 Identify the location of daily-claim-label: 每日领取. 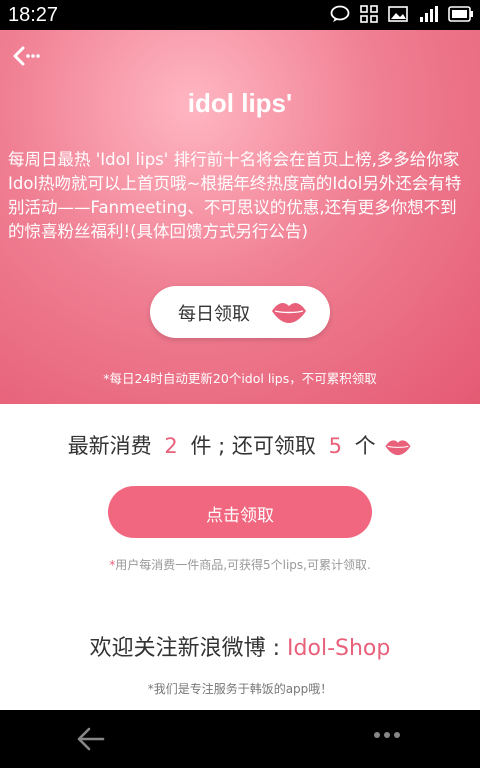
(214, 314).